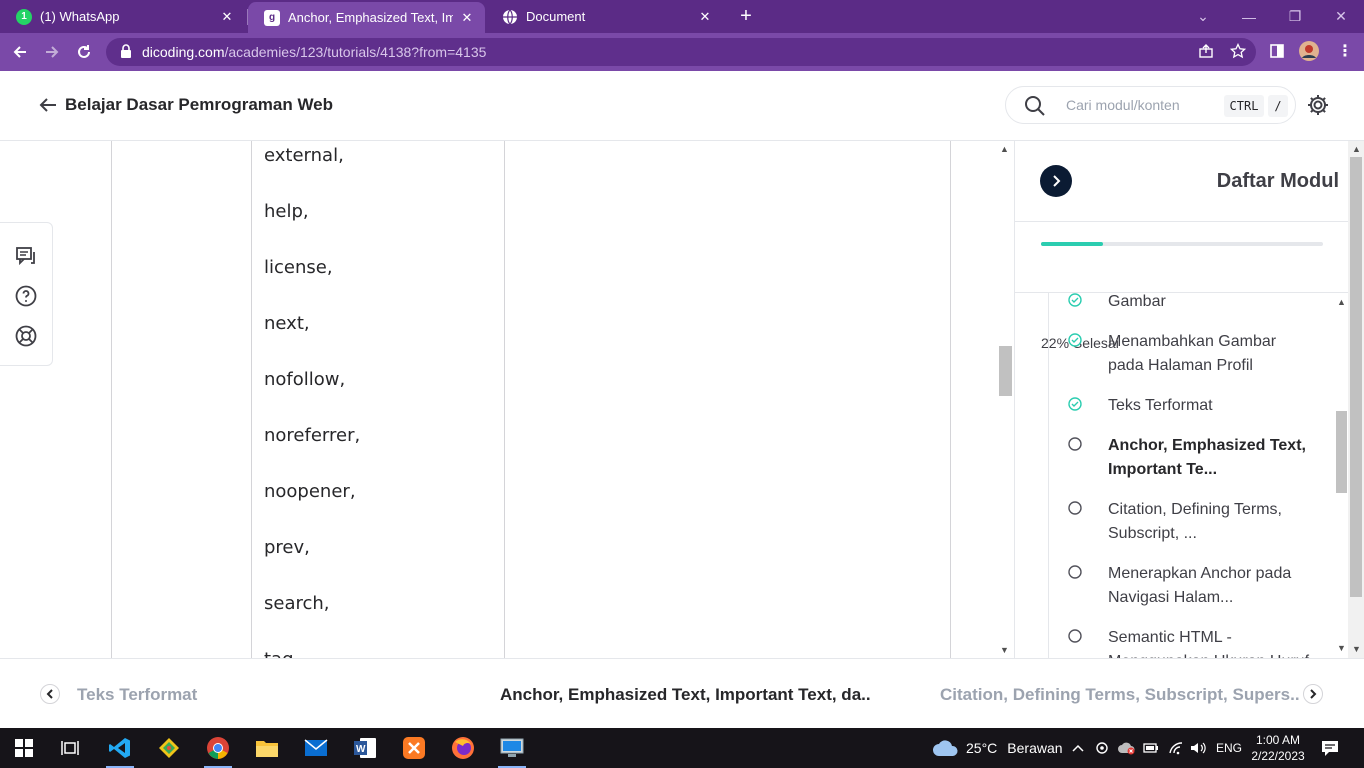 The width and height of the screenshot is (1364, 768). What do you see at coordinates (414, 748) in the screenshot?
I see `xampp-icon` at bounding box center [414, 748].